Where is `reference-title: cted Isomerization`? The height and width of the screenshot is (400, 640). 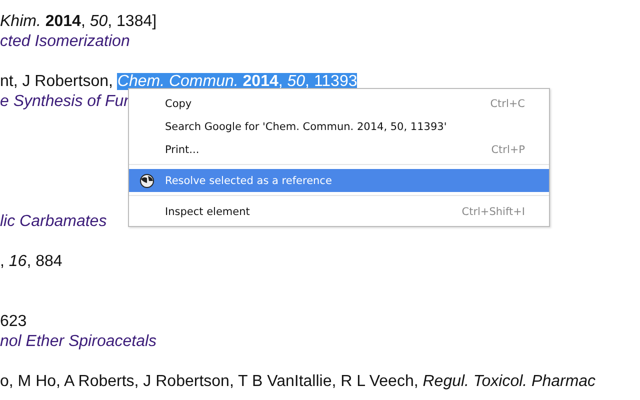
reference-title: cted Isomerization is located at coordinates (65, 41).